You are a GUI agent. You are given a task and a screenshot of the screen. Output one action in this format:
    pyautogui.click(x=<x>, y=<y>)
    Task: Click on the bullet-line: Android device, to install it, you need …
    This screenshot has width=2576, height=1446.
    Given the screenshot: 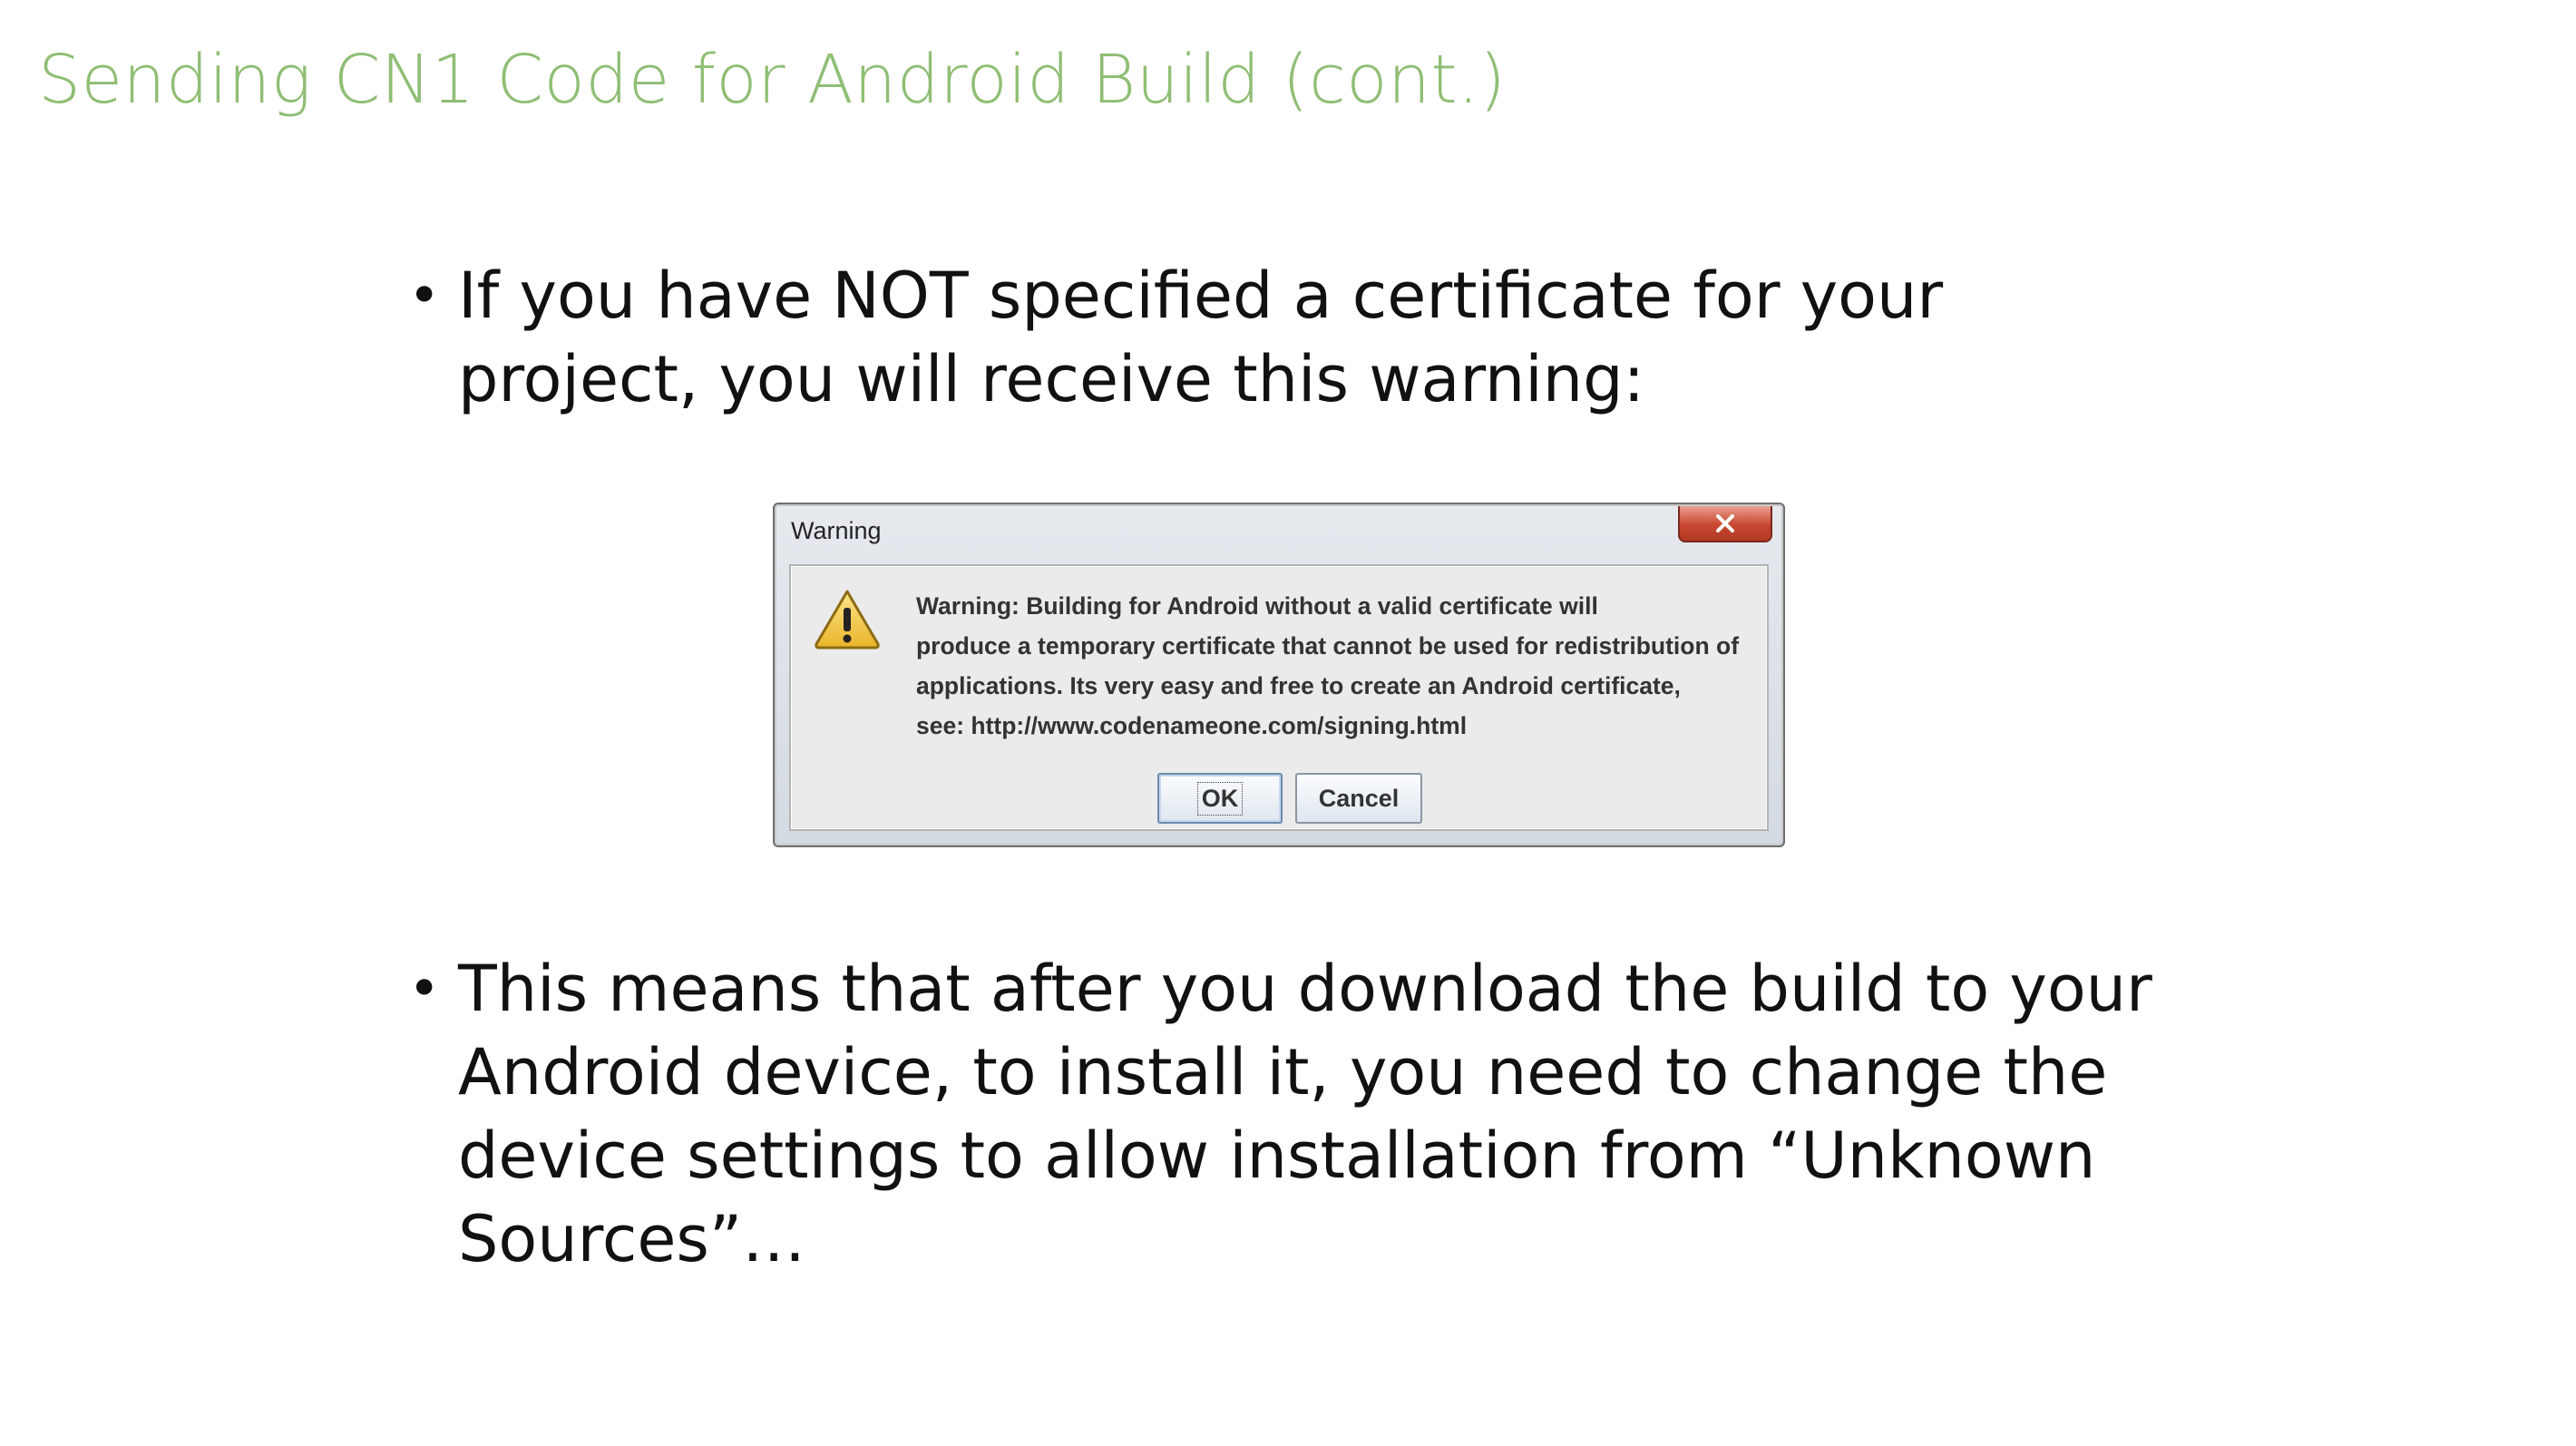 What is the action you would take?
    pyautogui.click(x=1283, y=1072)
    